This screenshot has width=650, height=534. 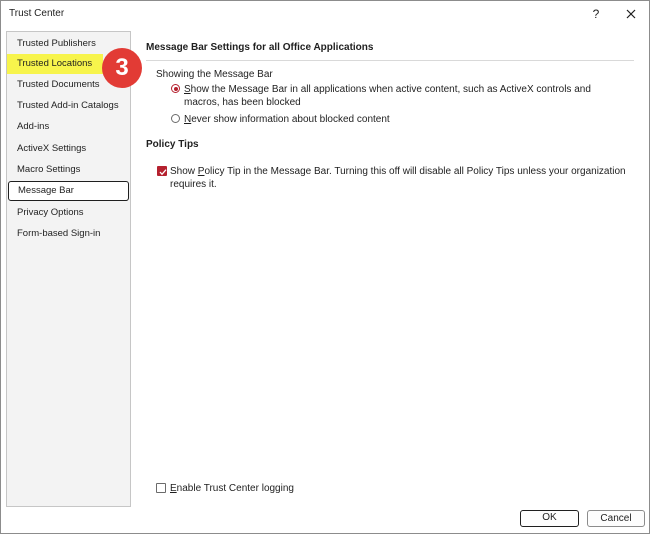 What do you see at coordinates (68, 213) in the screenshot?
I see `sidebar-item-privacy-options: Privacy Options` at bounding box center [68, 213].